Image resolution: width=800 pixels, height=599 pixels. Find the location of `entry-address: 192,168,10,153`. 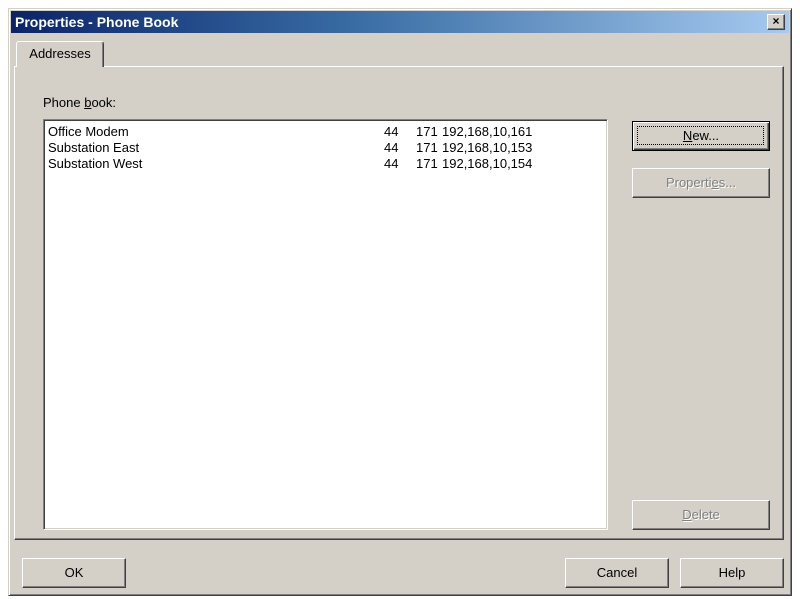

entry-address: 192,168,10,153 is located at coordinates (487, 147).